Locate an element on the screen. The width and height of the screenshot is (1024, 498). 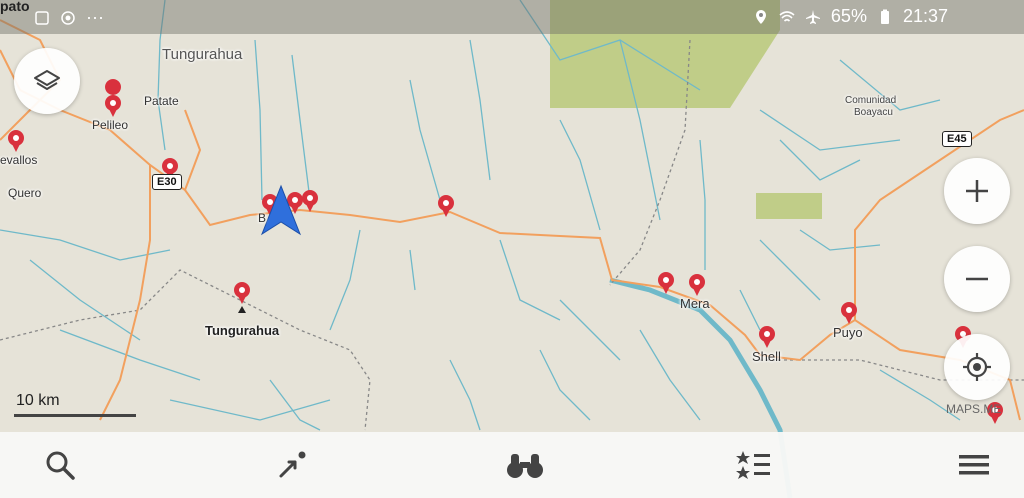
region-label: Tungurahua is located at coordinates (202, 54).